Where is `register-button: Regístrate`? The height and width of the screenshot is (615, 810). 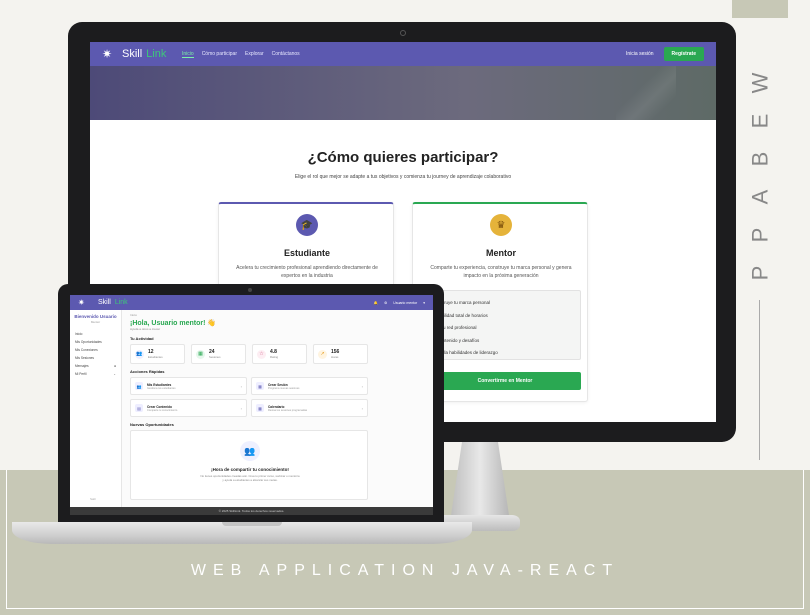 register-button: Regístrate is located at coordinates (683, 54).